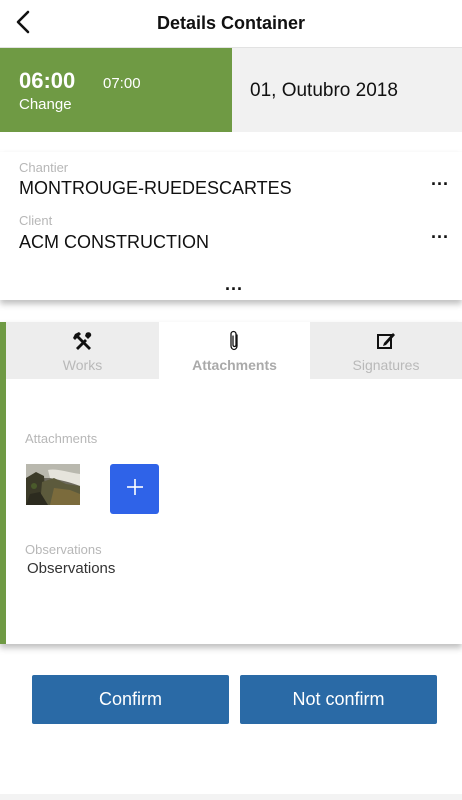 The width and height of the screenshot is (462, 800). I want to click on change-label: Change, so click(45, 104).